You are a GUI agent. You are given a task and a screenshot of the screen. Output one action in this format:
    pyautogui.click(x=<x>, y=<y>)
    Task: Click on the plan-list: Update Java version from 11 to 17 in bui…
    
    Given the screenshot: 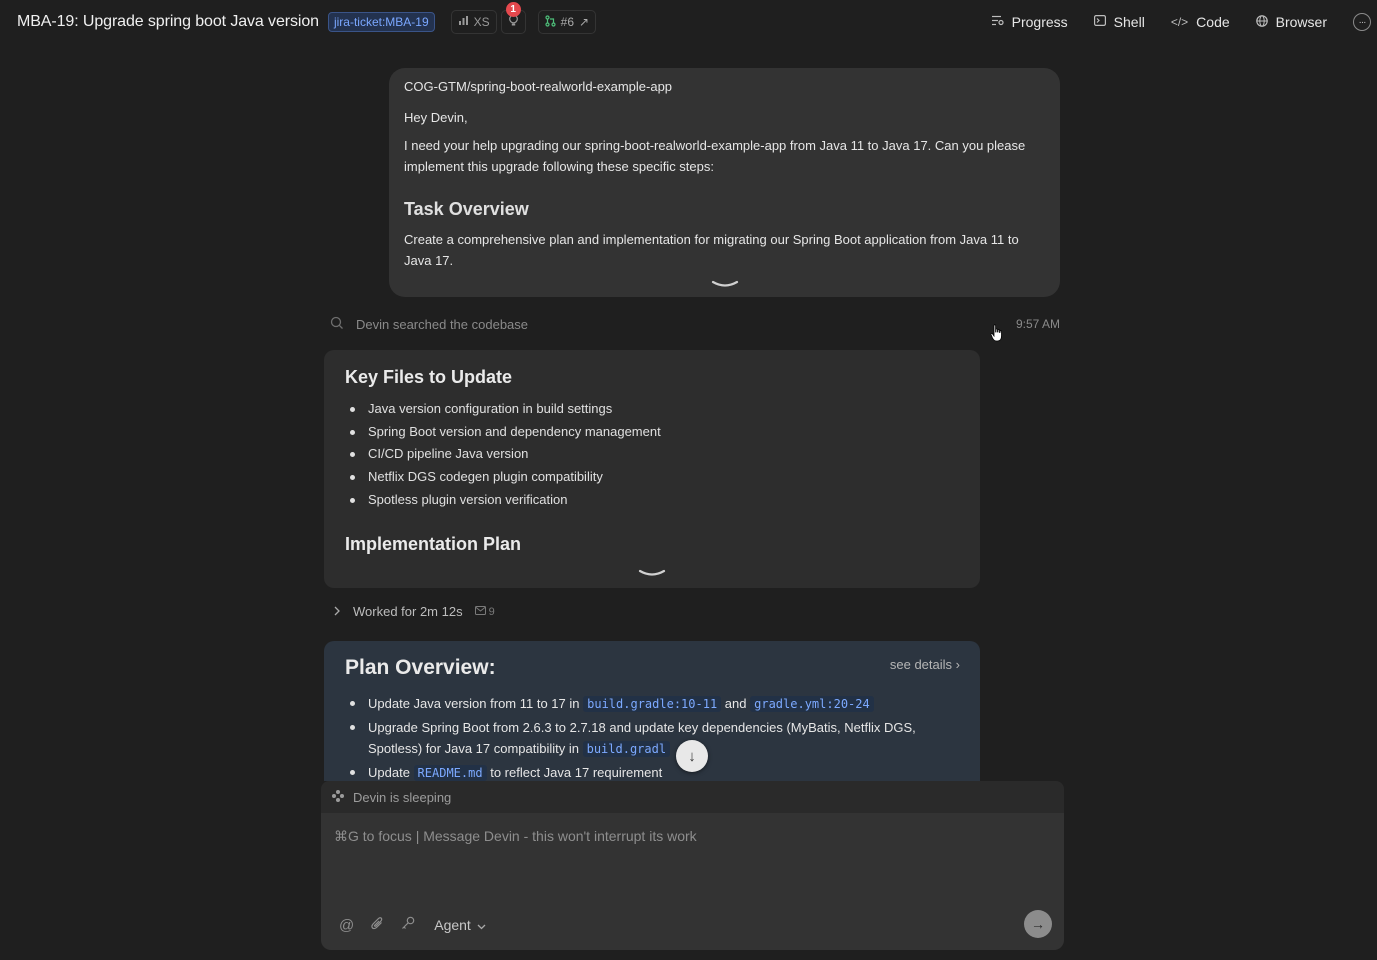 What is the action you would take?
    pyautogui.click(x=652, y=737)
    